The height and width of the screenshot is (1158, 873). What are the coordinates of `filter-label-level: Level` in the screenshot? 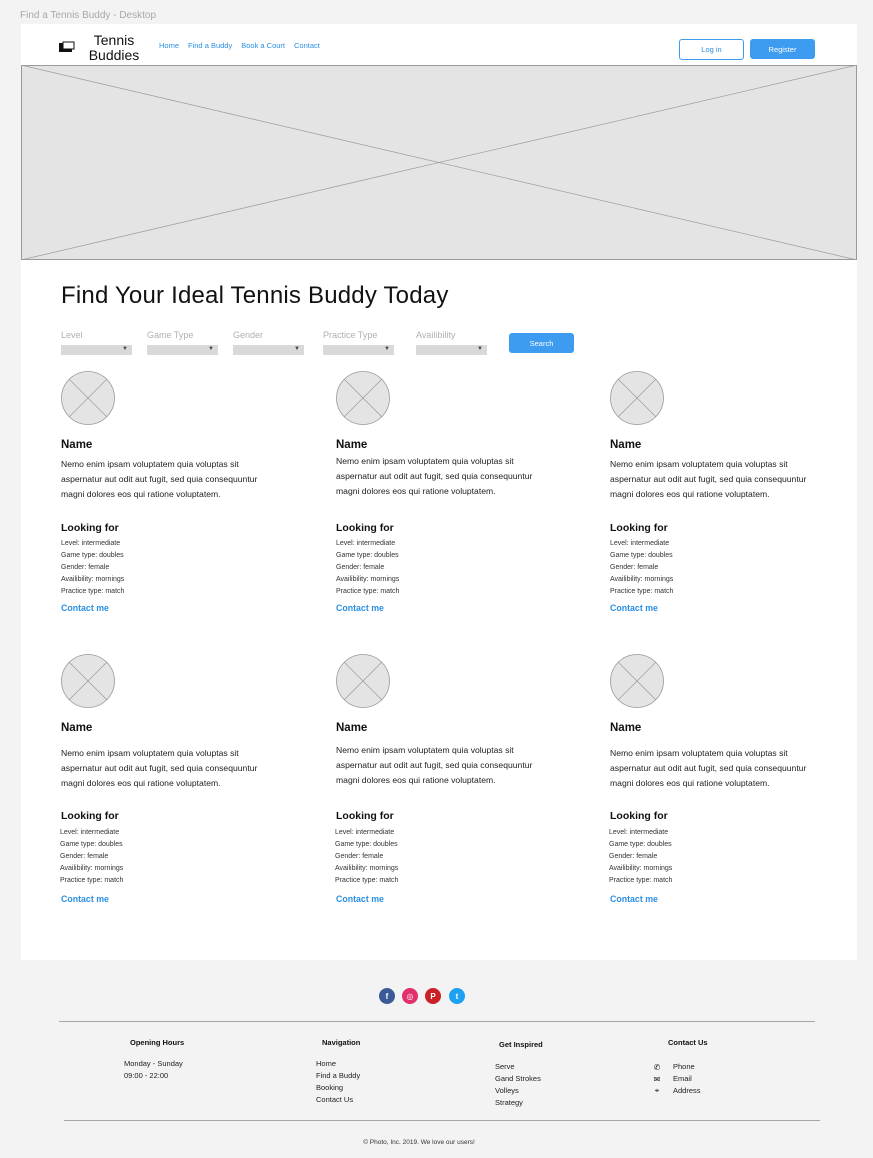 It's located at (72, 335).